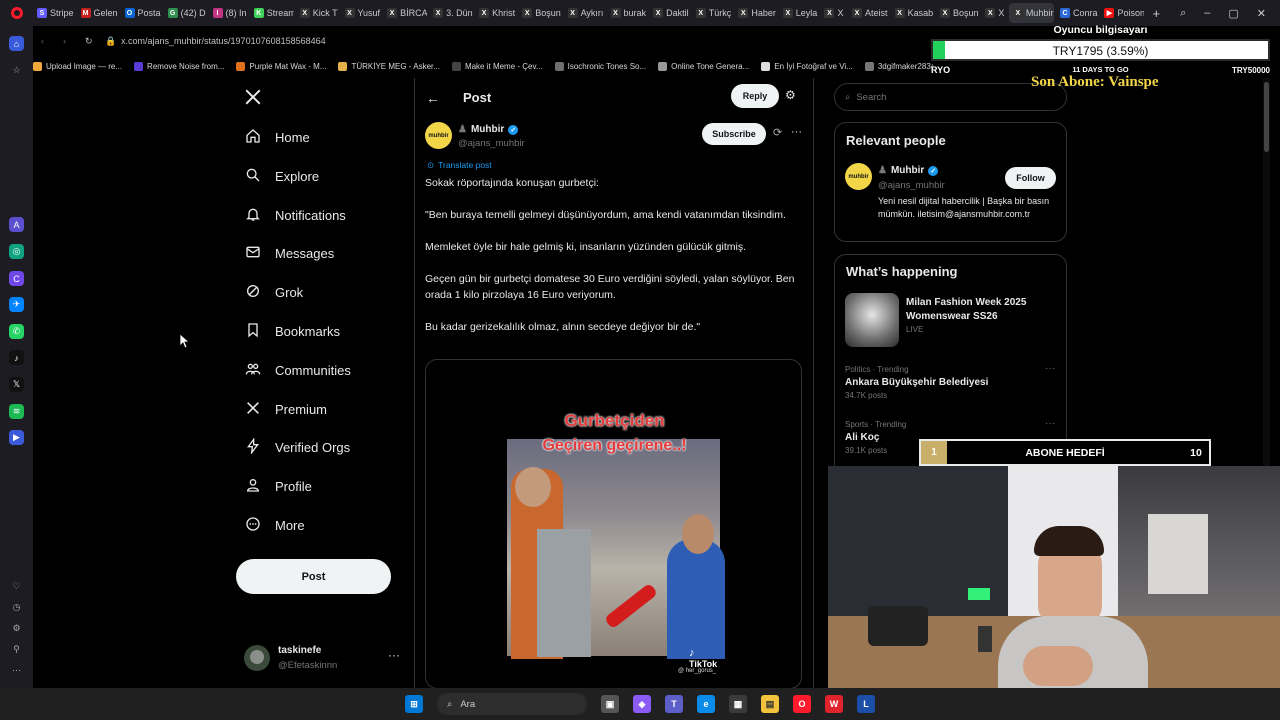  Describe the element at coordinates (292, 331) in the screenshot. I see `nav-item-bookmarks: Bookmarks` at that location.